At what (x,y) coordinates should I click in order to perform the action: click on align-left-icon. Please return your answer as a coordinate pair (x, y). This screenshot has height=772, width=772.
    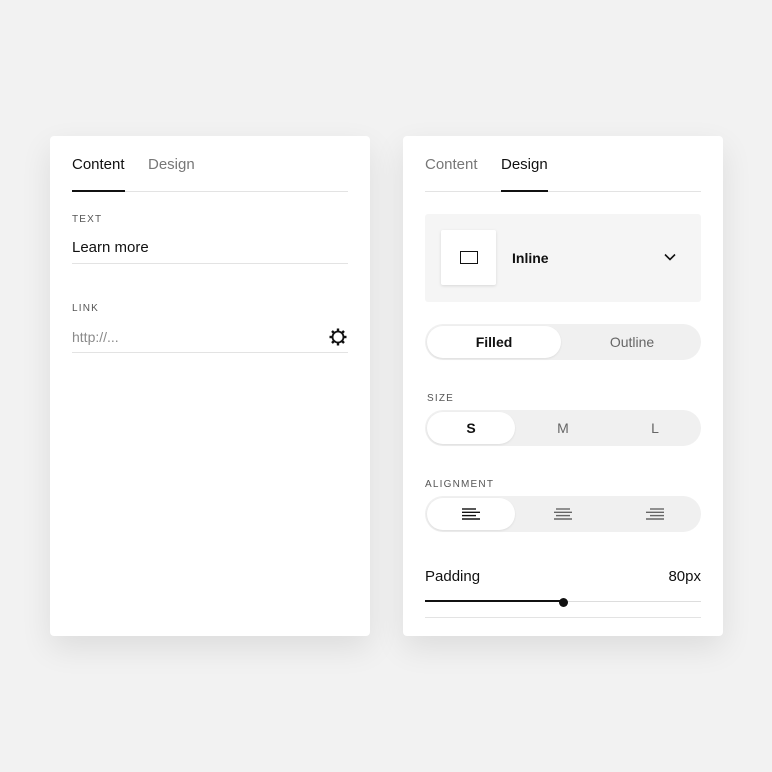
    Looking at the image, I should click on (471, 514).